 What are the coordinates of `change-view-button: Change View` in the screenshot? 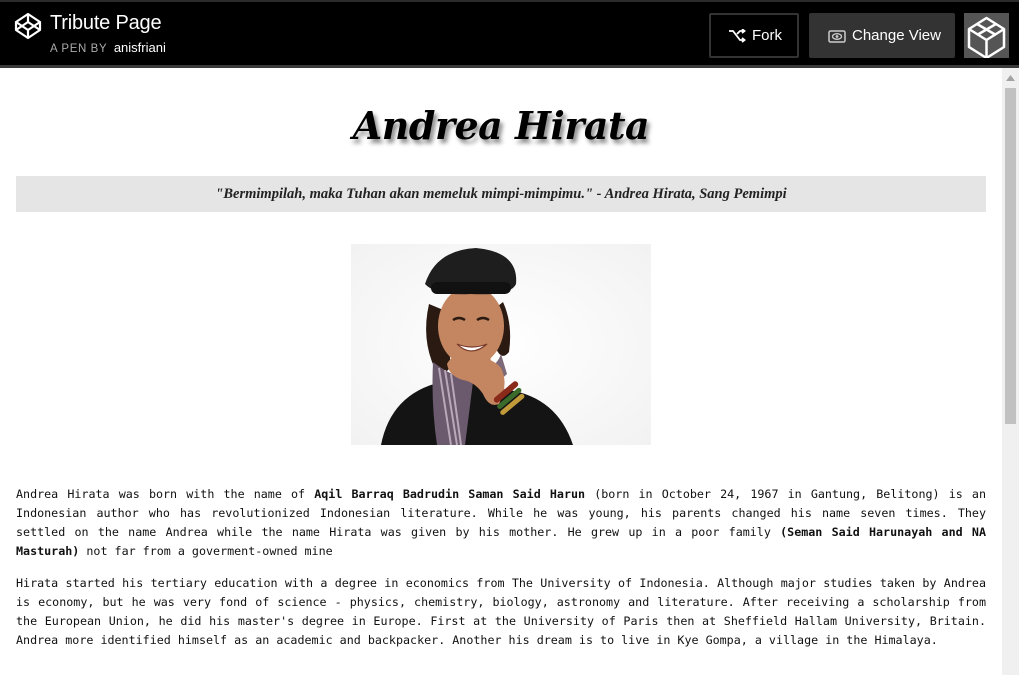 It's located at (882, 35).